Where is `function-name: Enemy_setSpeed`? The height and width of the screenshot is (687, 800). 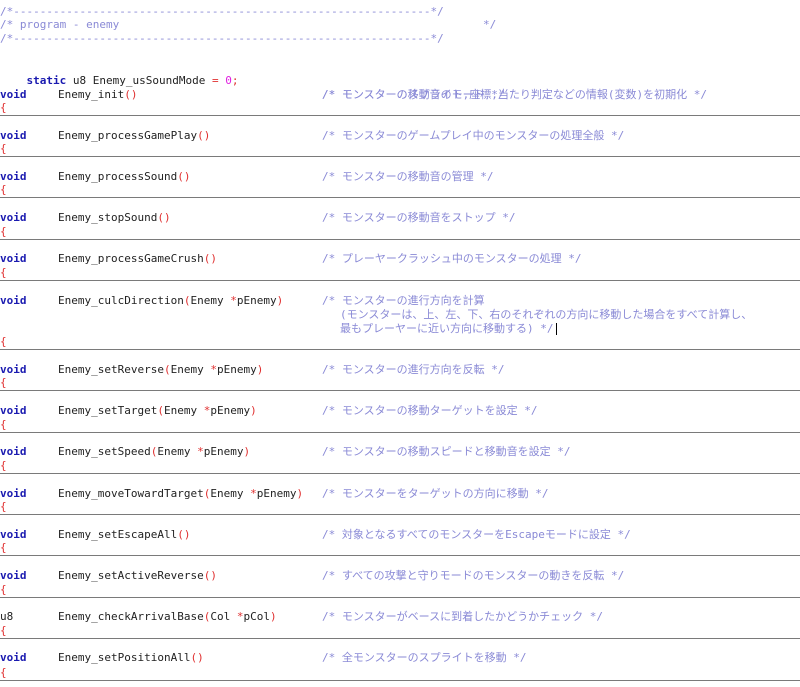 function-name: Enemy_setSpeed is located at coordinates (104, 451).